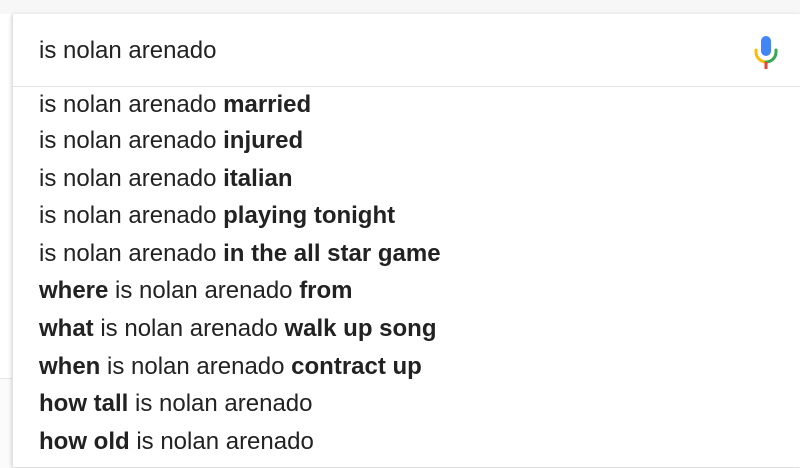  What do you see at coordinates (406, 442) in the screenshot?
I see `suggestion-item: how old is nolan arenado` at bounding box center [406, 442].